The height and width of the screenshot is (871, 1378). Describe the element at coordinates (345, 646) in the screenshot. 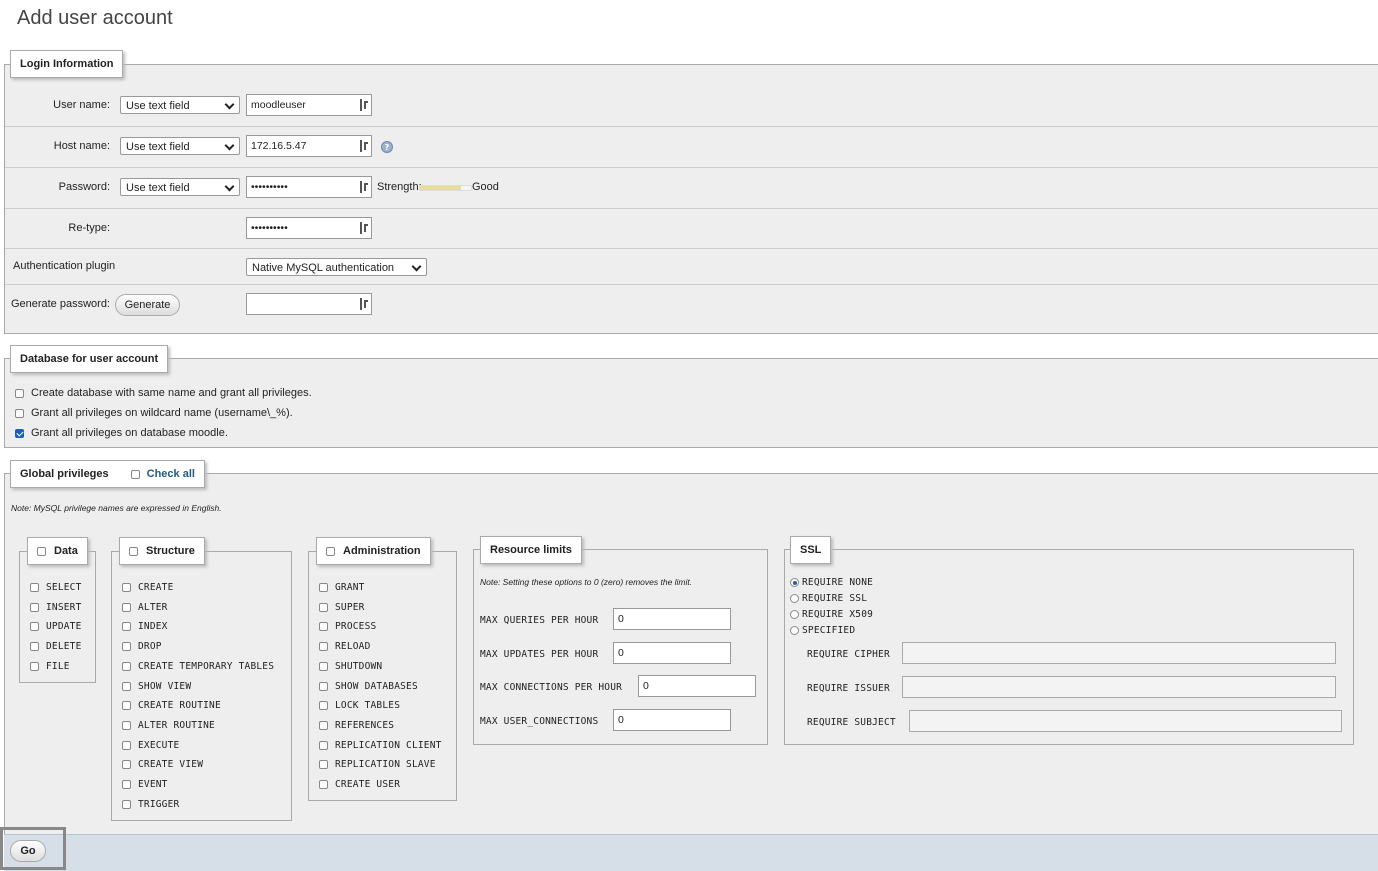

I see `administration-privilege-reload: RELOAD` at that location.